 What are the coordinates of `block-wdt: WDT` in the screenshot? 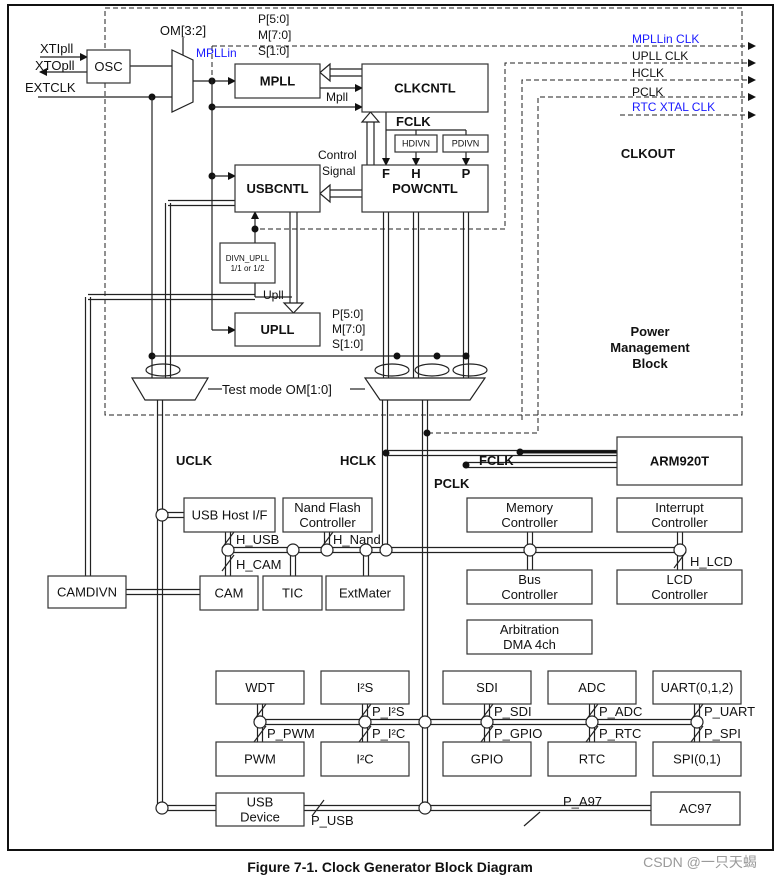 It's located at (260, 687).